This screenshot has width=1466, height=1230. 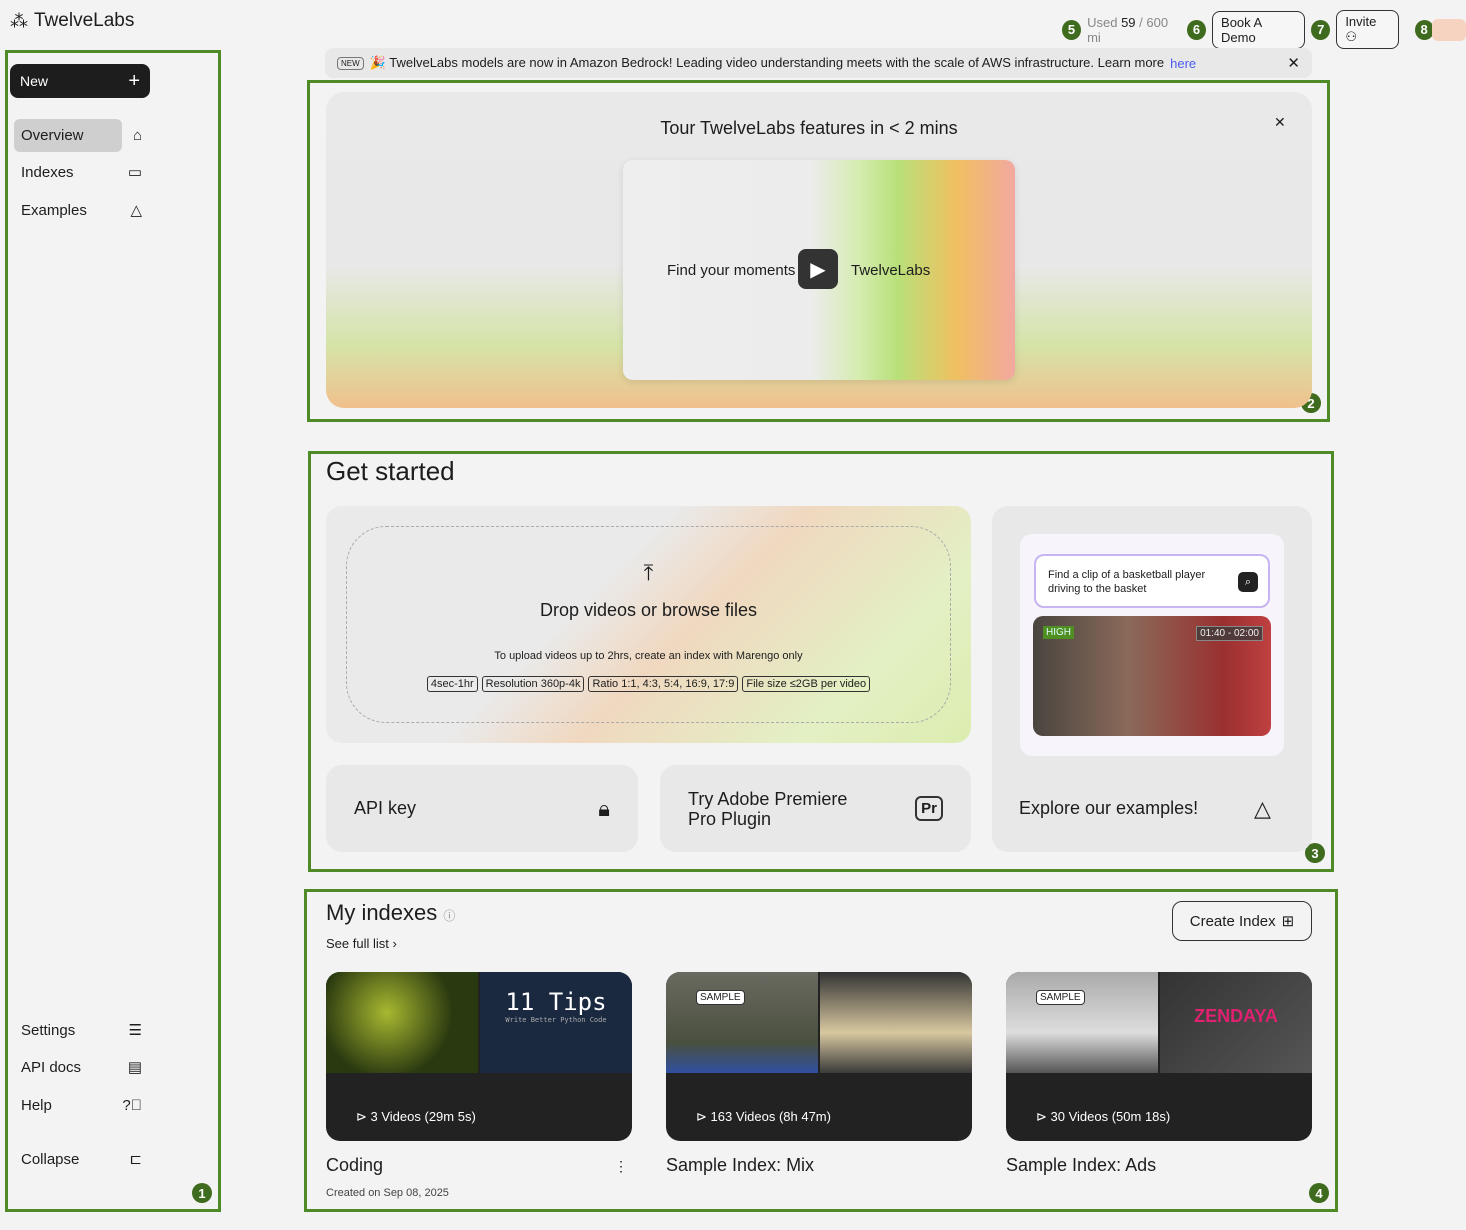 What do you see at coordinates (19, 20) in the screenshot?
I see `logo-icon: ⁂` at bounding box center [19, 20].